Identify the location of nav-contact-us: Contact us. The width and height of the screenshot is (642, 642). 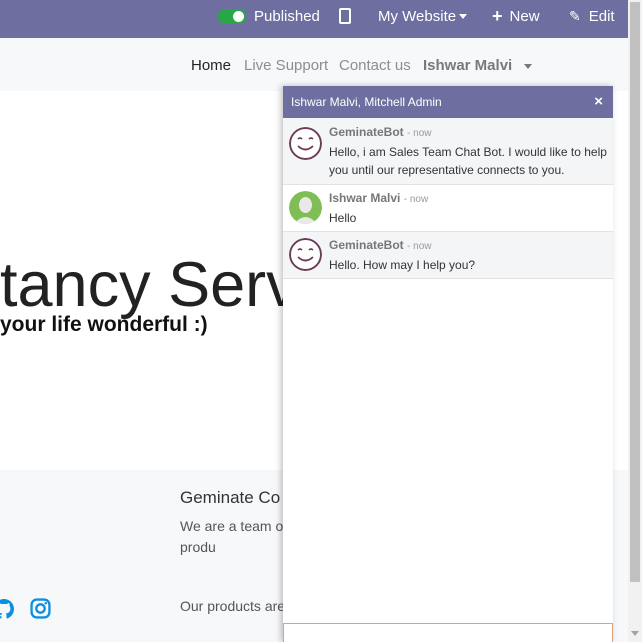
(375, 65).